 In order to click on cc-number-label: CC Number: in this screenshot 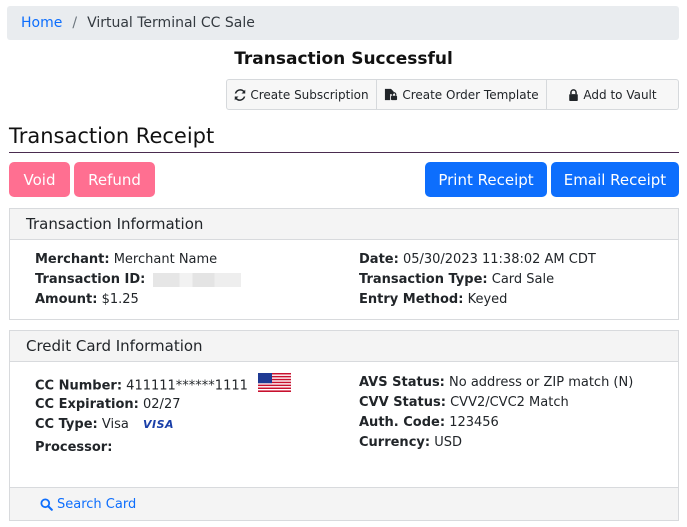, I will do `click(79, 386)`.